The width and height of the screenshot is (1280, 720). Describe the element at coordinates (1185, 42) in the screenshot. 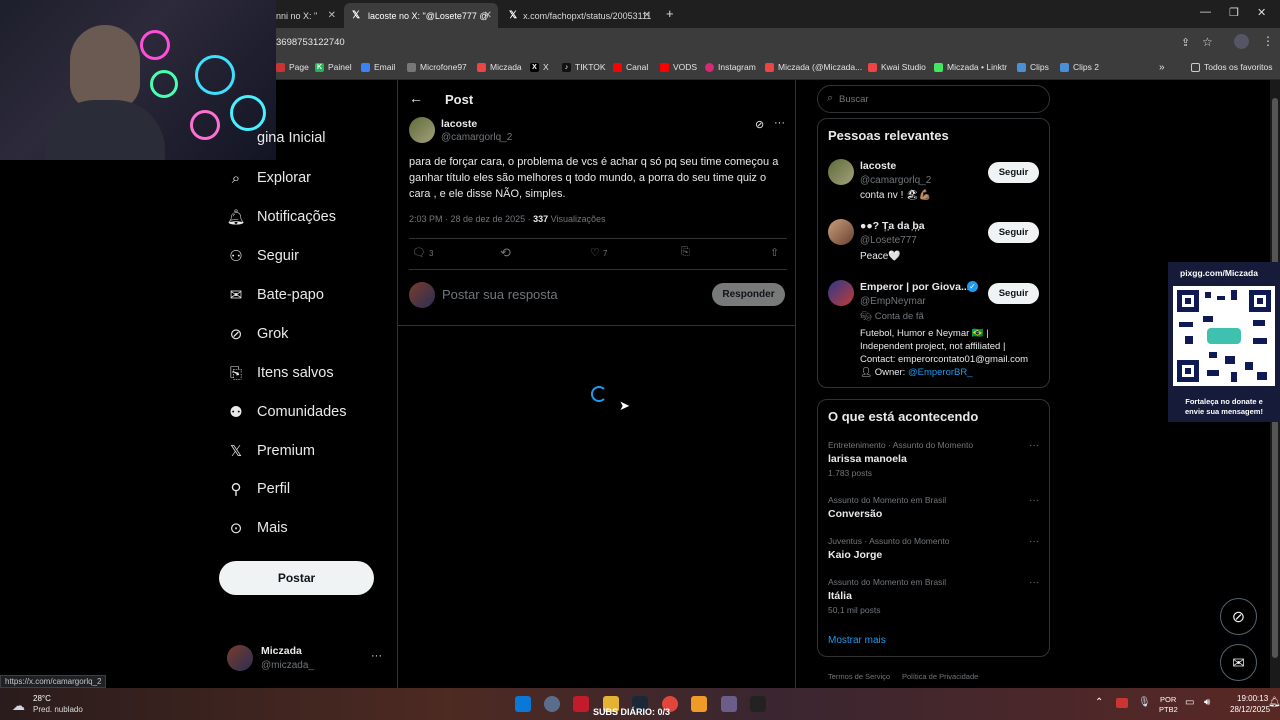

I see `install-app-icon: ⇪` at that location.